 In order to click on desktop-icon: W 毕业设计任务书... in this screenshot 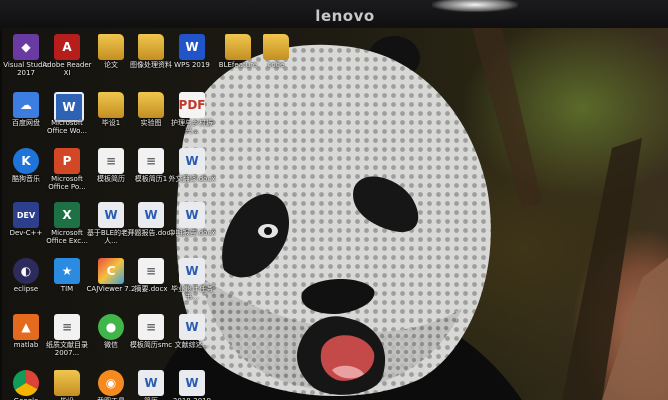, I will do `click(192, 279)`.